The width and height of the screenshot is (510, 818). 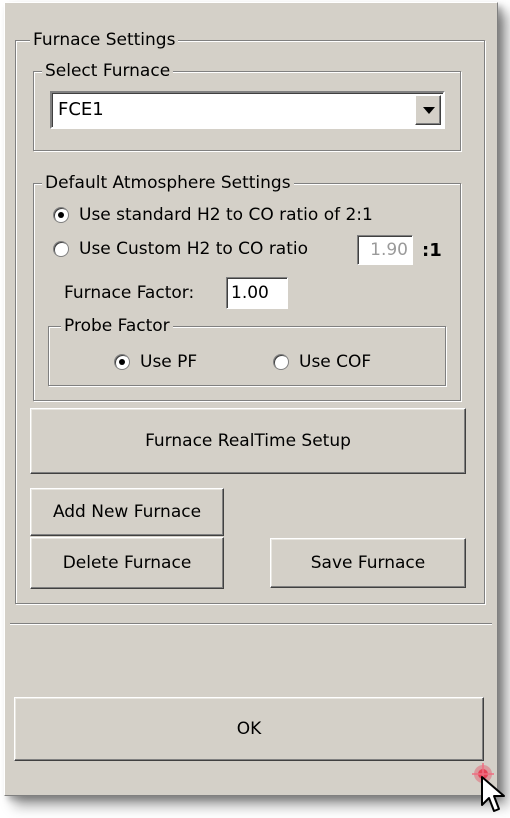 What do you see at coordinates (127, 512) in the screenshot?
I see `add-new-furnace-button: Add New Furnace` at bounding box center [127, 512].